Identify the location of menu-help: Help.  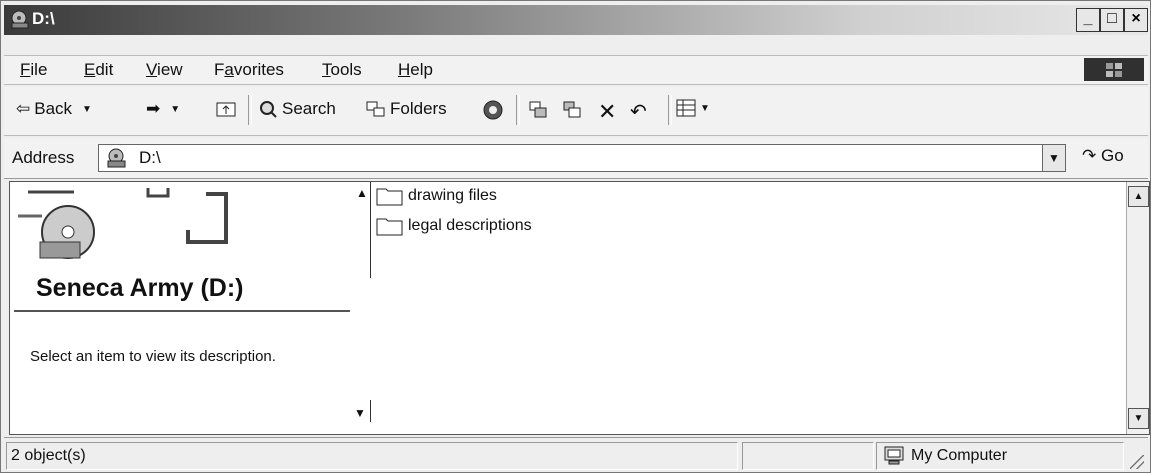
(415, 70).